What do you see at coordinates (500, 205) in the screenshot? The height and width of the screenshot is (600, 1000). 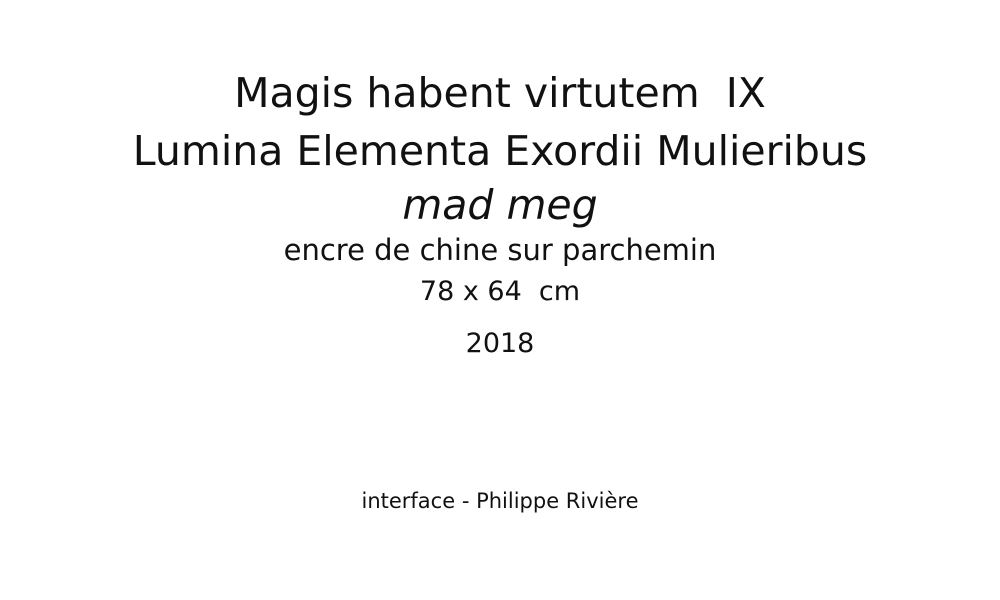 I see `artist-name: mad meg` at bounding box center [500, 205].